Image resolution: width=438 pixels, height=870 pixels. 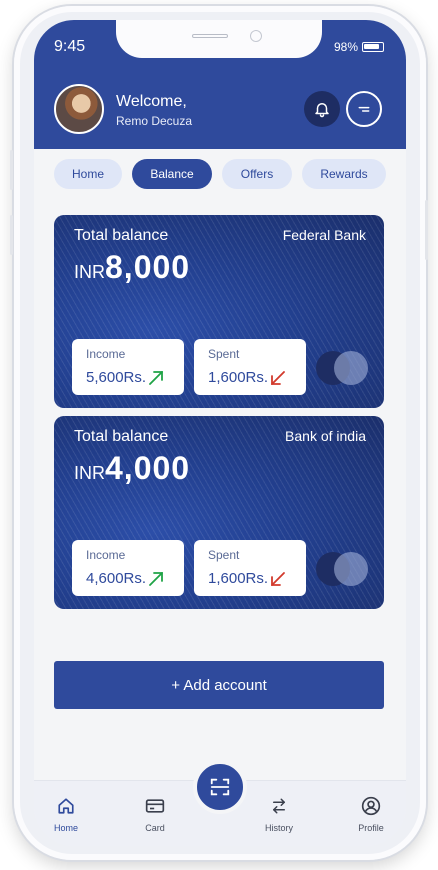 What do you see at coordinates (148, 468) in the screenshot?
I see `amount-value: 4,000` at bounding box center [148, 468].